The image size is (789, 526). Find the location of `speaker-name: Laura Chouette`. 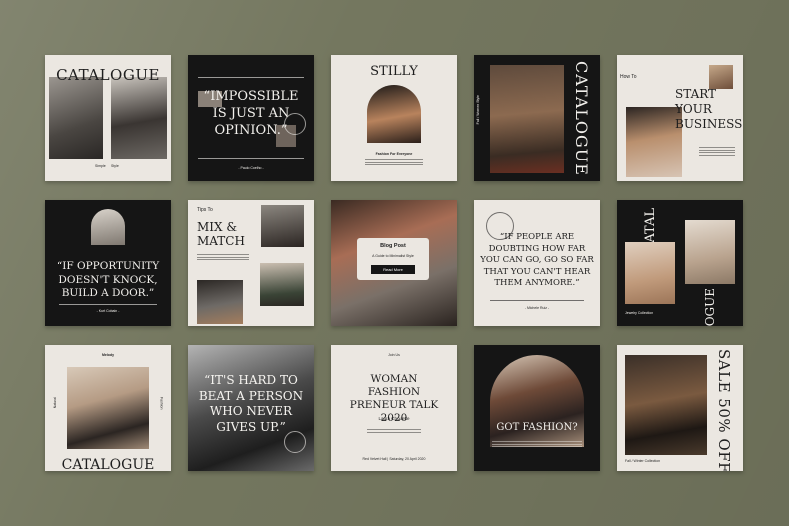

speaker-name: Laura Chouette is located at coordinates (394, 418).